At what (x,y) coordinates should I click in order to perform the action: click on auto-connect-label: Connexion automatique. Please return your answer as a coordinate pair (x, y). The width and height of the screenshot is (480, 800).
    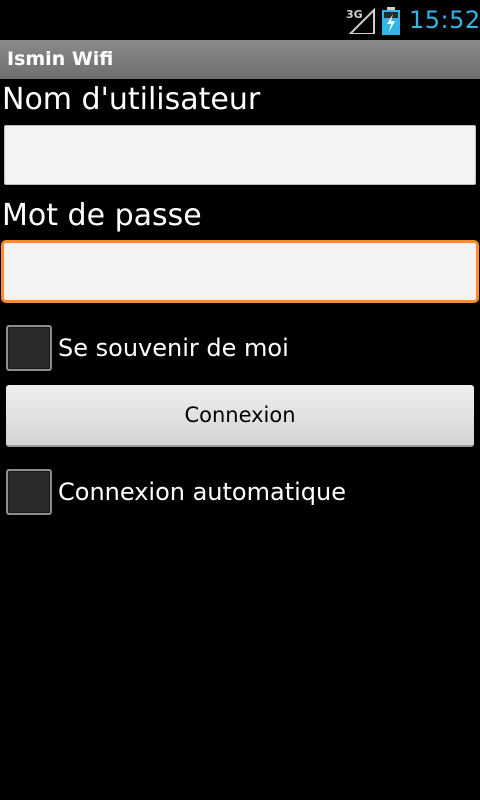
    Looking at the image, I should click on (202, 492).